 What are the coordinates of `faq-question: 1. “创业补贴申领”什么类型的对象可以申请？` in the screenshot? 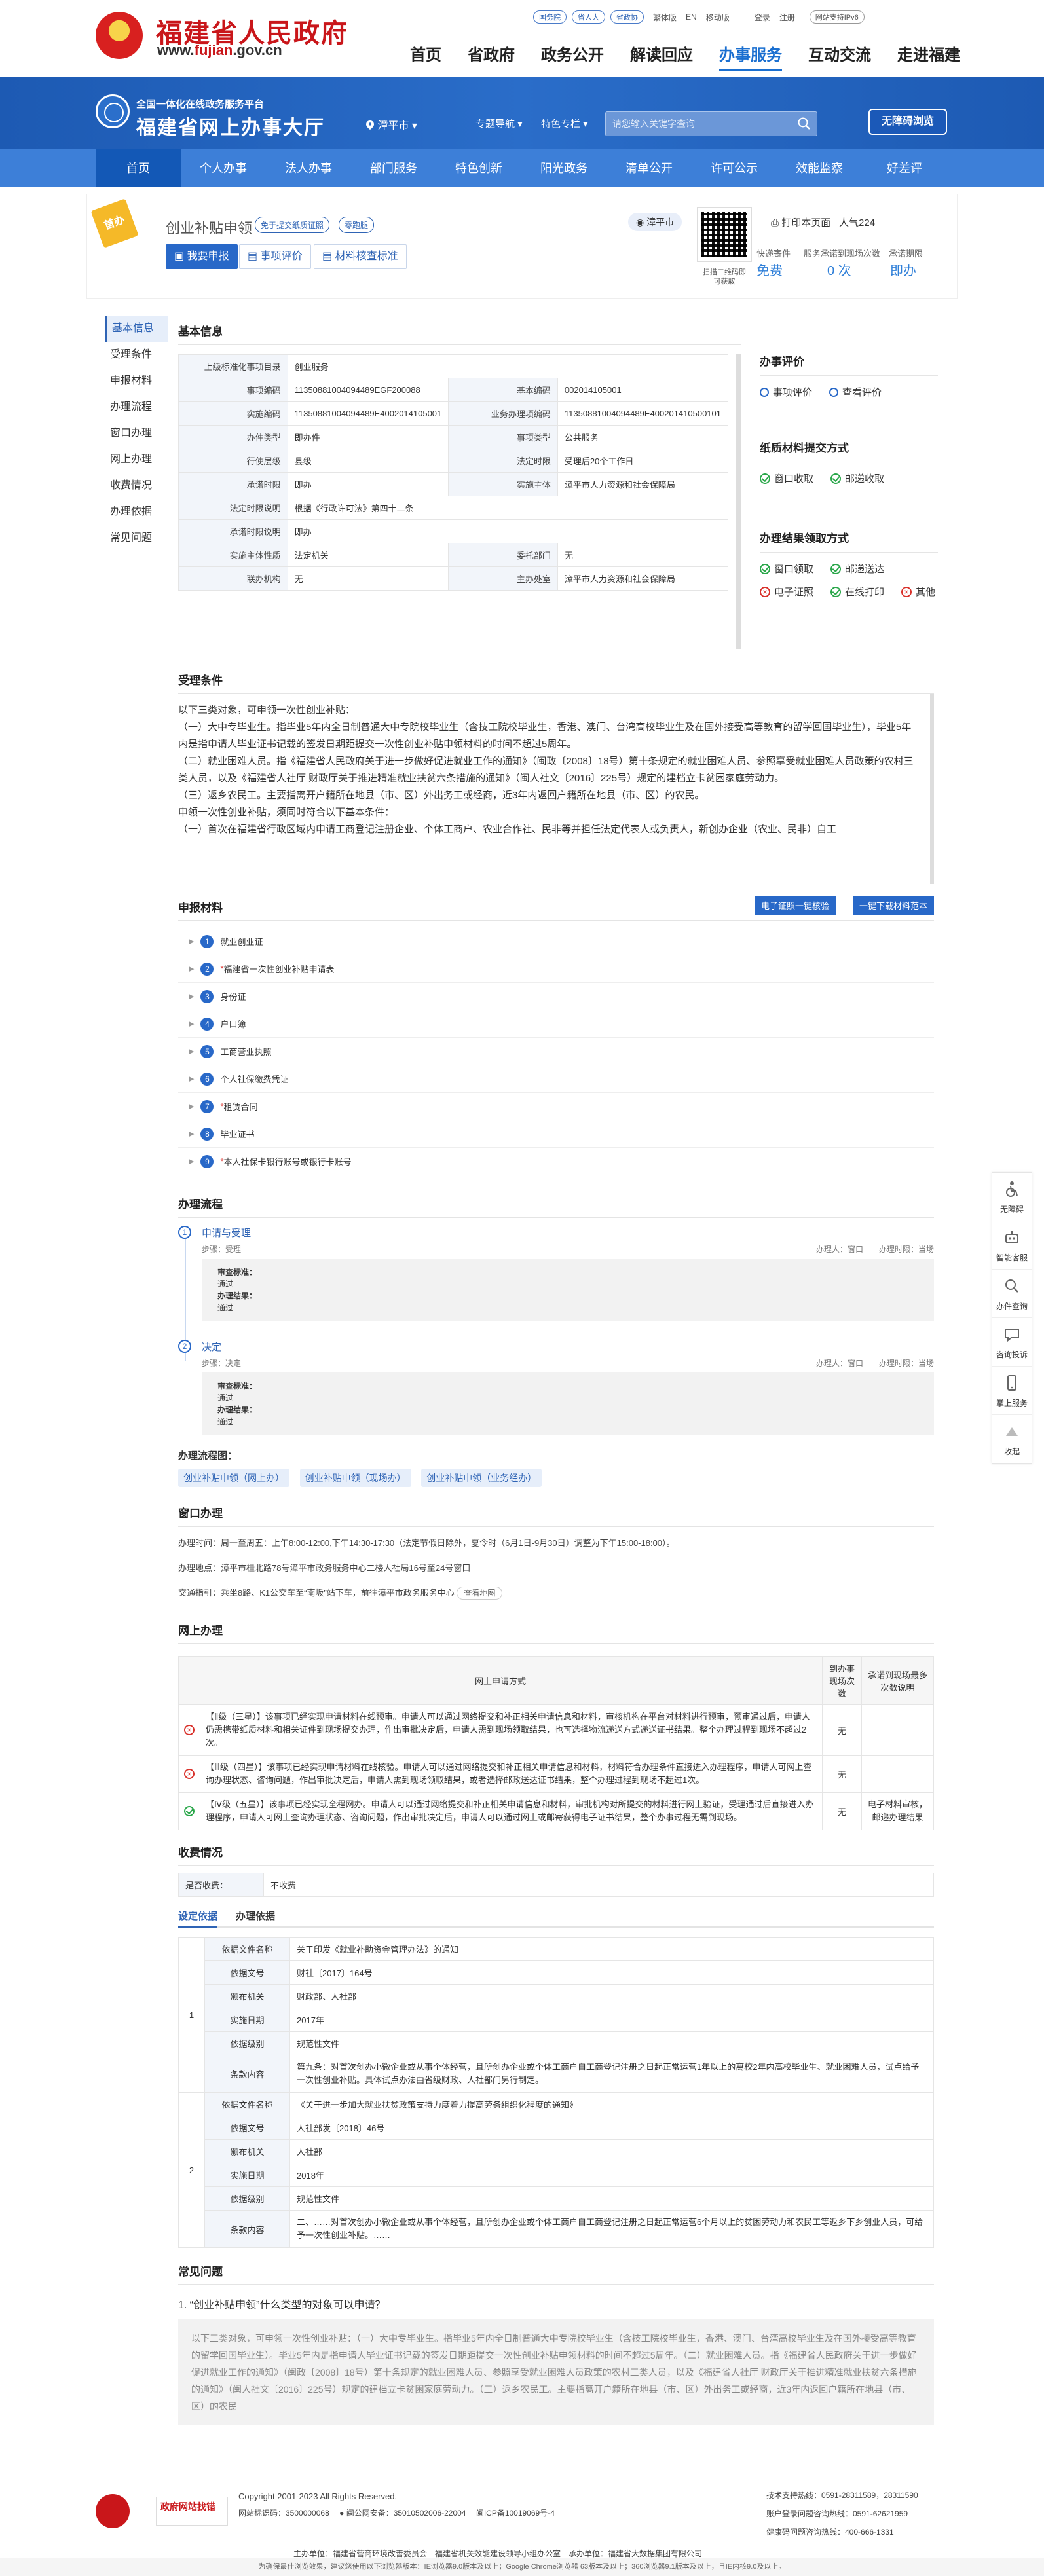 It's located at (556, 2302).